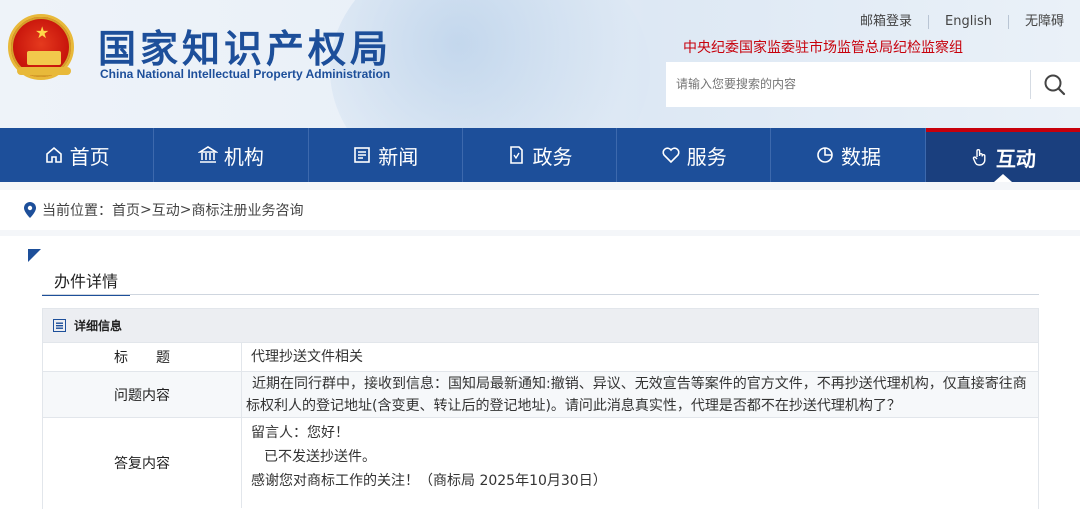  What do you see at coordinates (979, 157) in the screenshot?
I see `interaction-hand-icon` at bounding box center [979, 157].